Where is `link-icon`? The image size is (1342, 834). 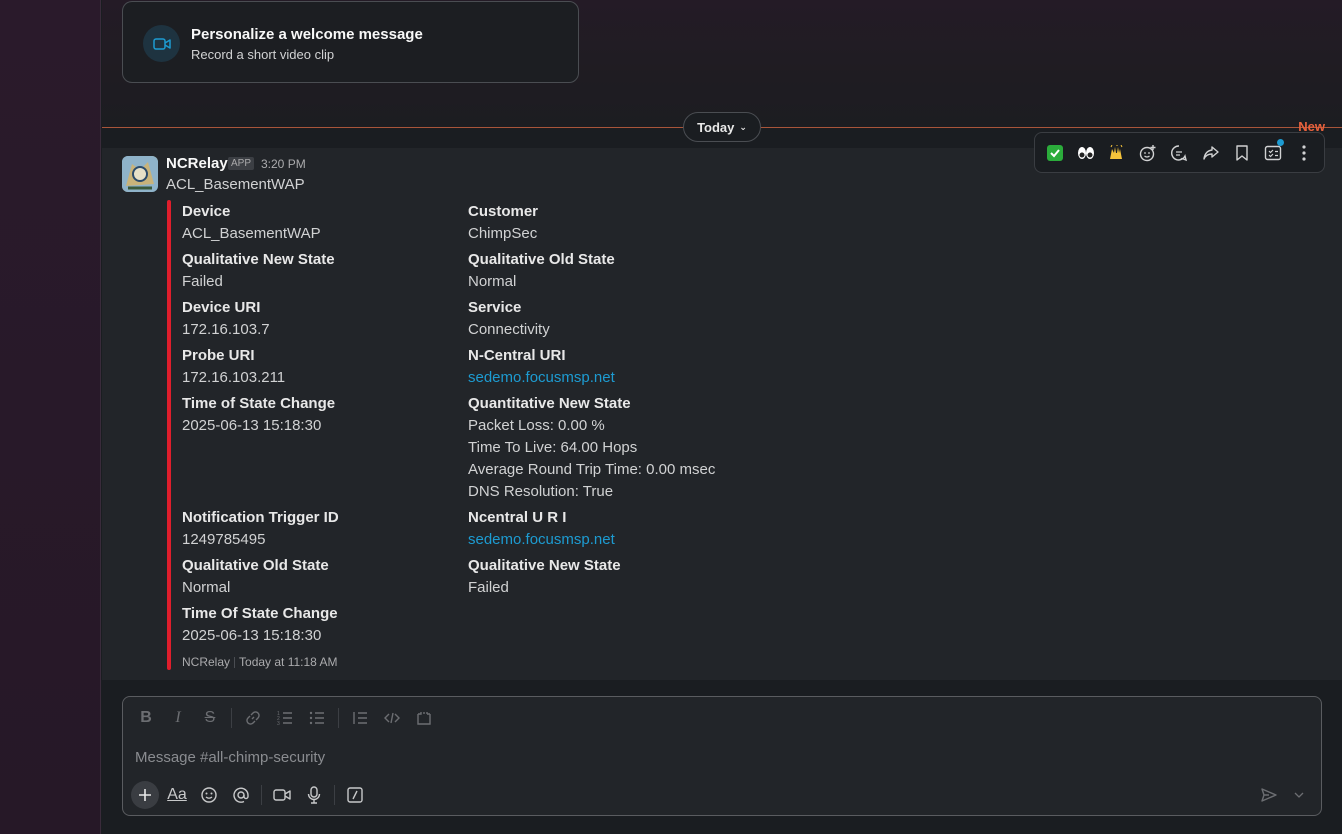
link-icon is located at coordinates (253, 718).